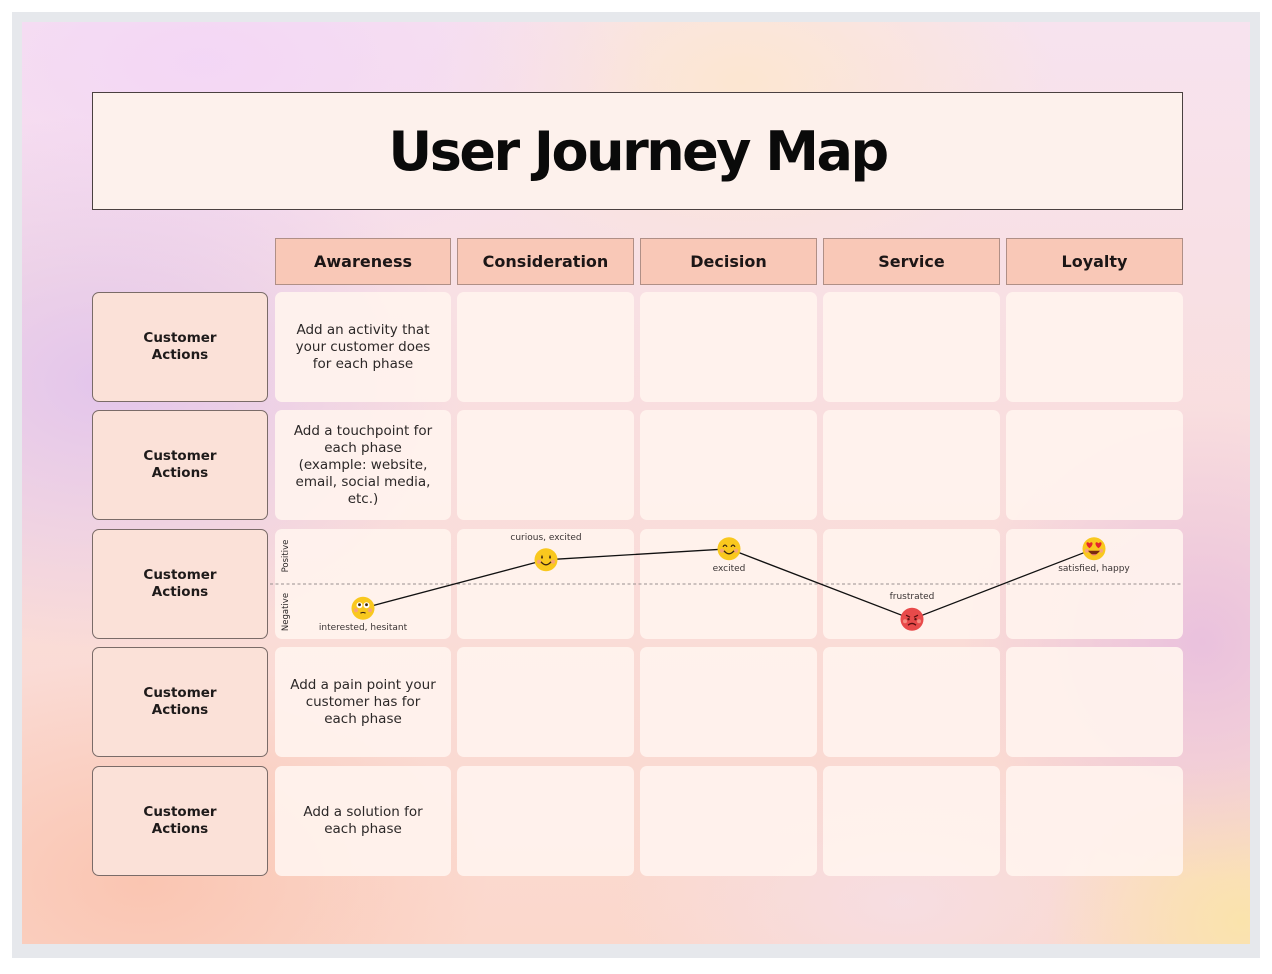  What do you see at coordinates (1094, 347) in the screenshot?
I see `cell-activity-loyalty` at bounding box center [1094, 347].